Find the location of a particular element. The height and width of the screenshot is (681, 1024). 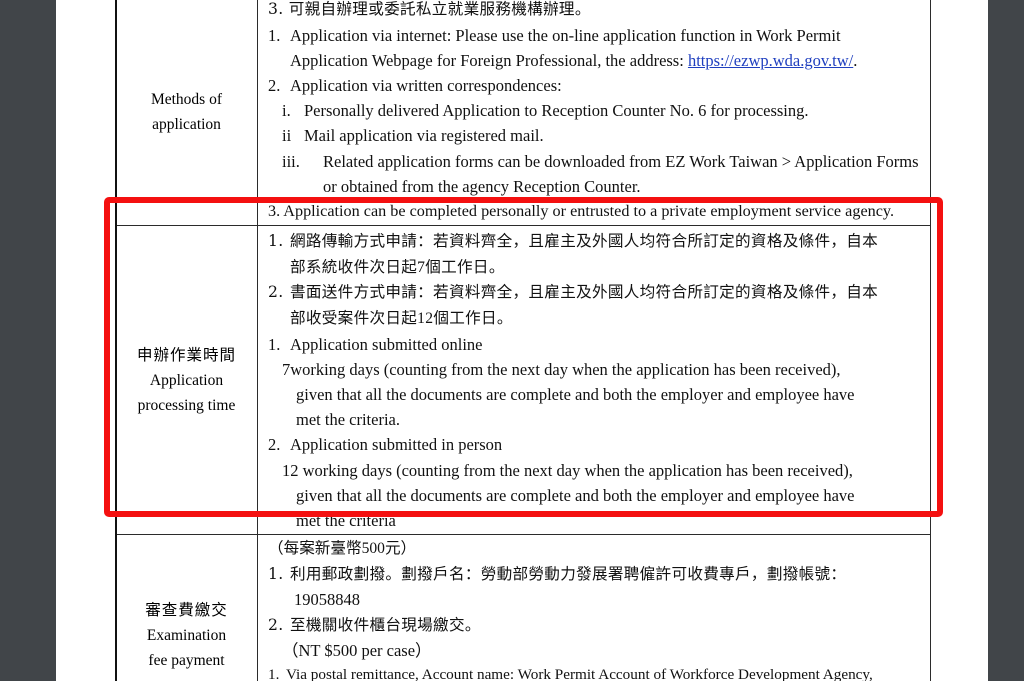

list-marker: i. is located at coordinates (286, 111).